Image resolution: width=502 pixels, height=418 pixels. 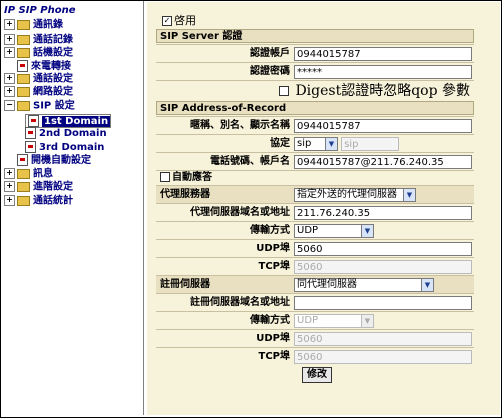 What do you see at coordinates (273, 338) in the screenshot?
I see `reg-udp-label: UDP埠` at bounding box center [273, 338].